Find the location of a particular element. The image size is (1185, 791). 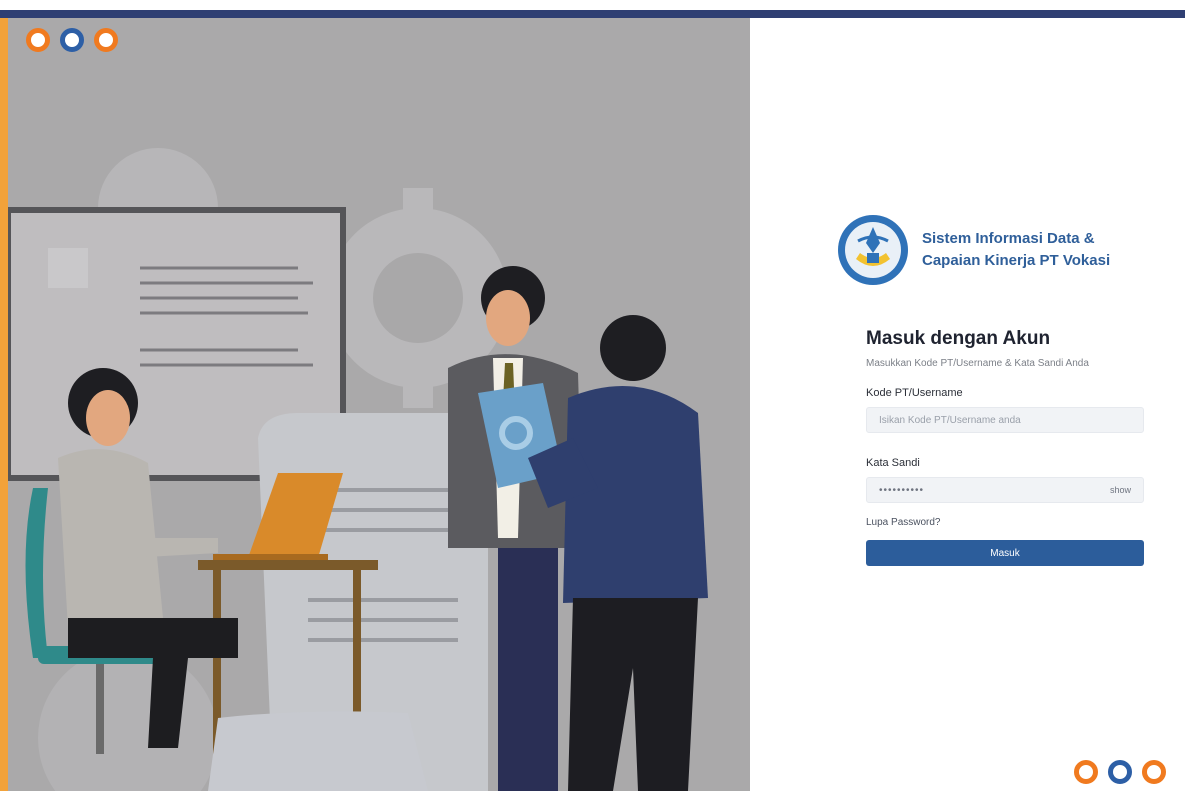

username-placeholder: Isikan Kode PT/Username anda is located at coordinates (950, 420).